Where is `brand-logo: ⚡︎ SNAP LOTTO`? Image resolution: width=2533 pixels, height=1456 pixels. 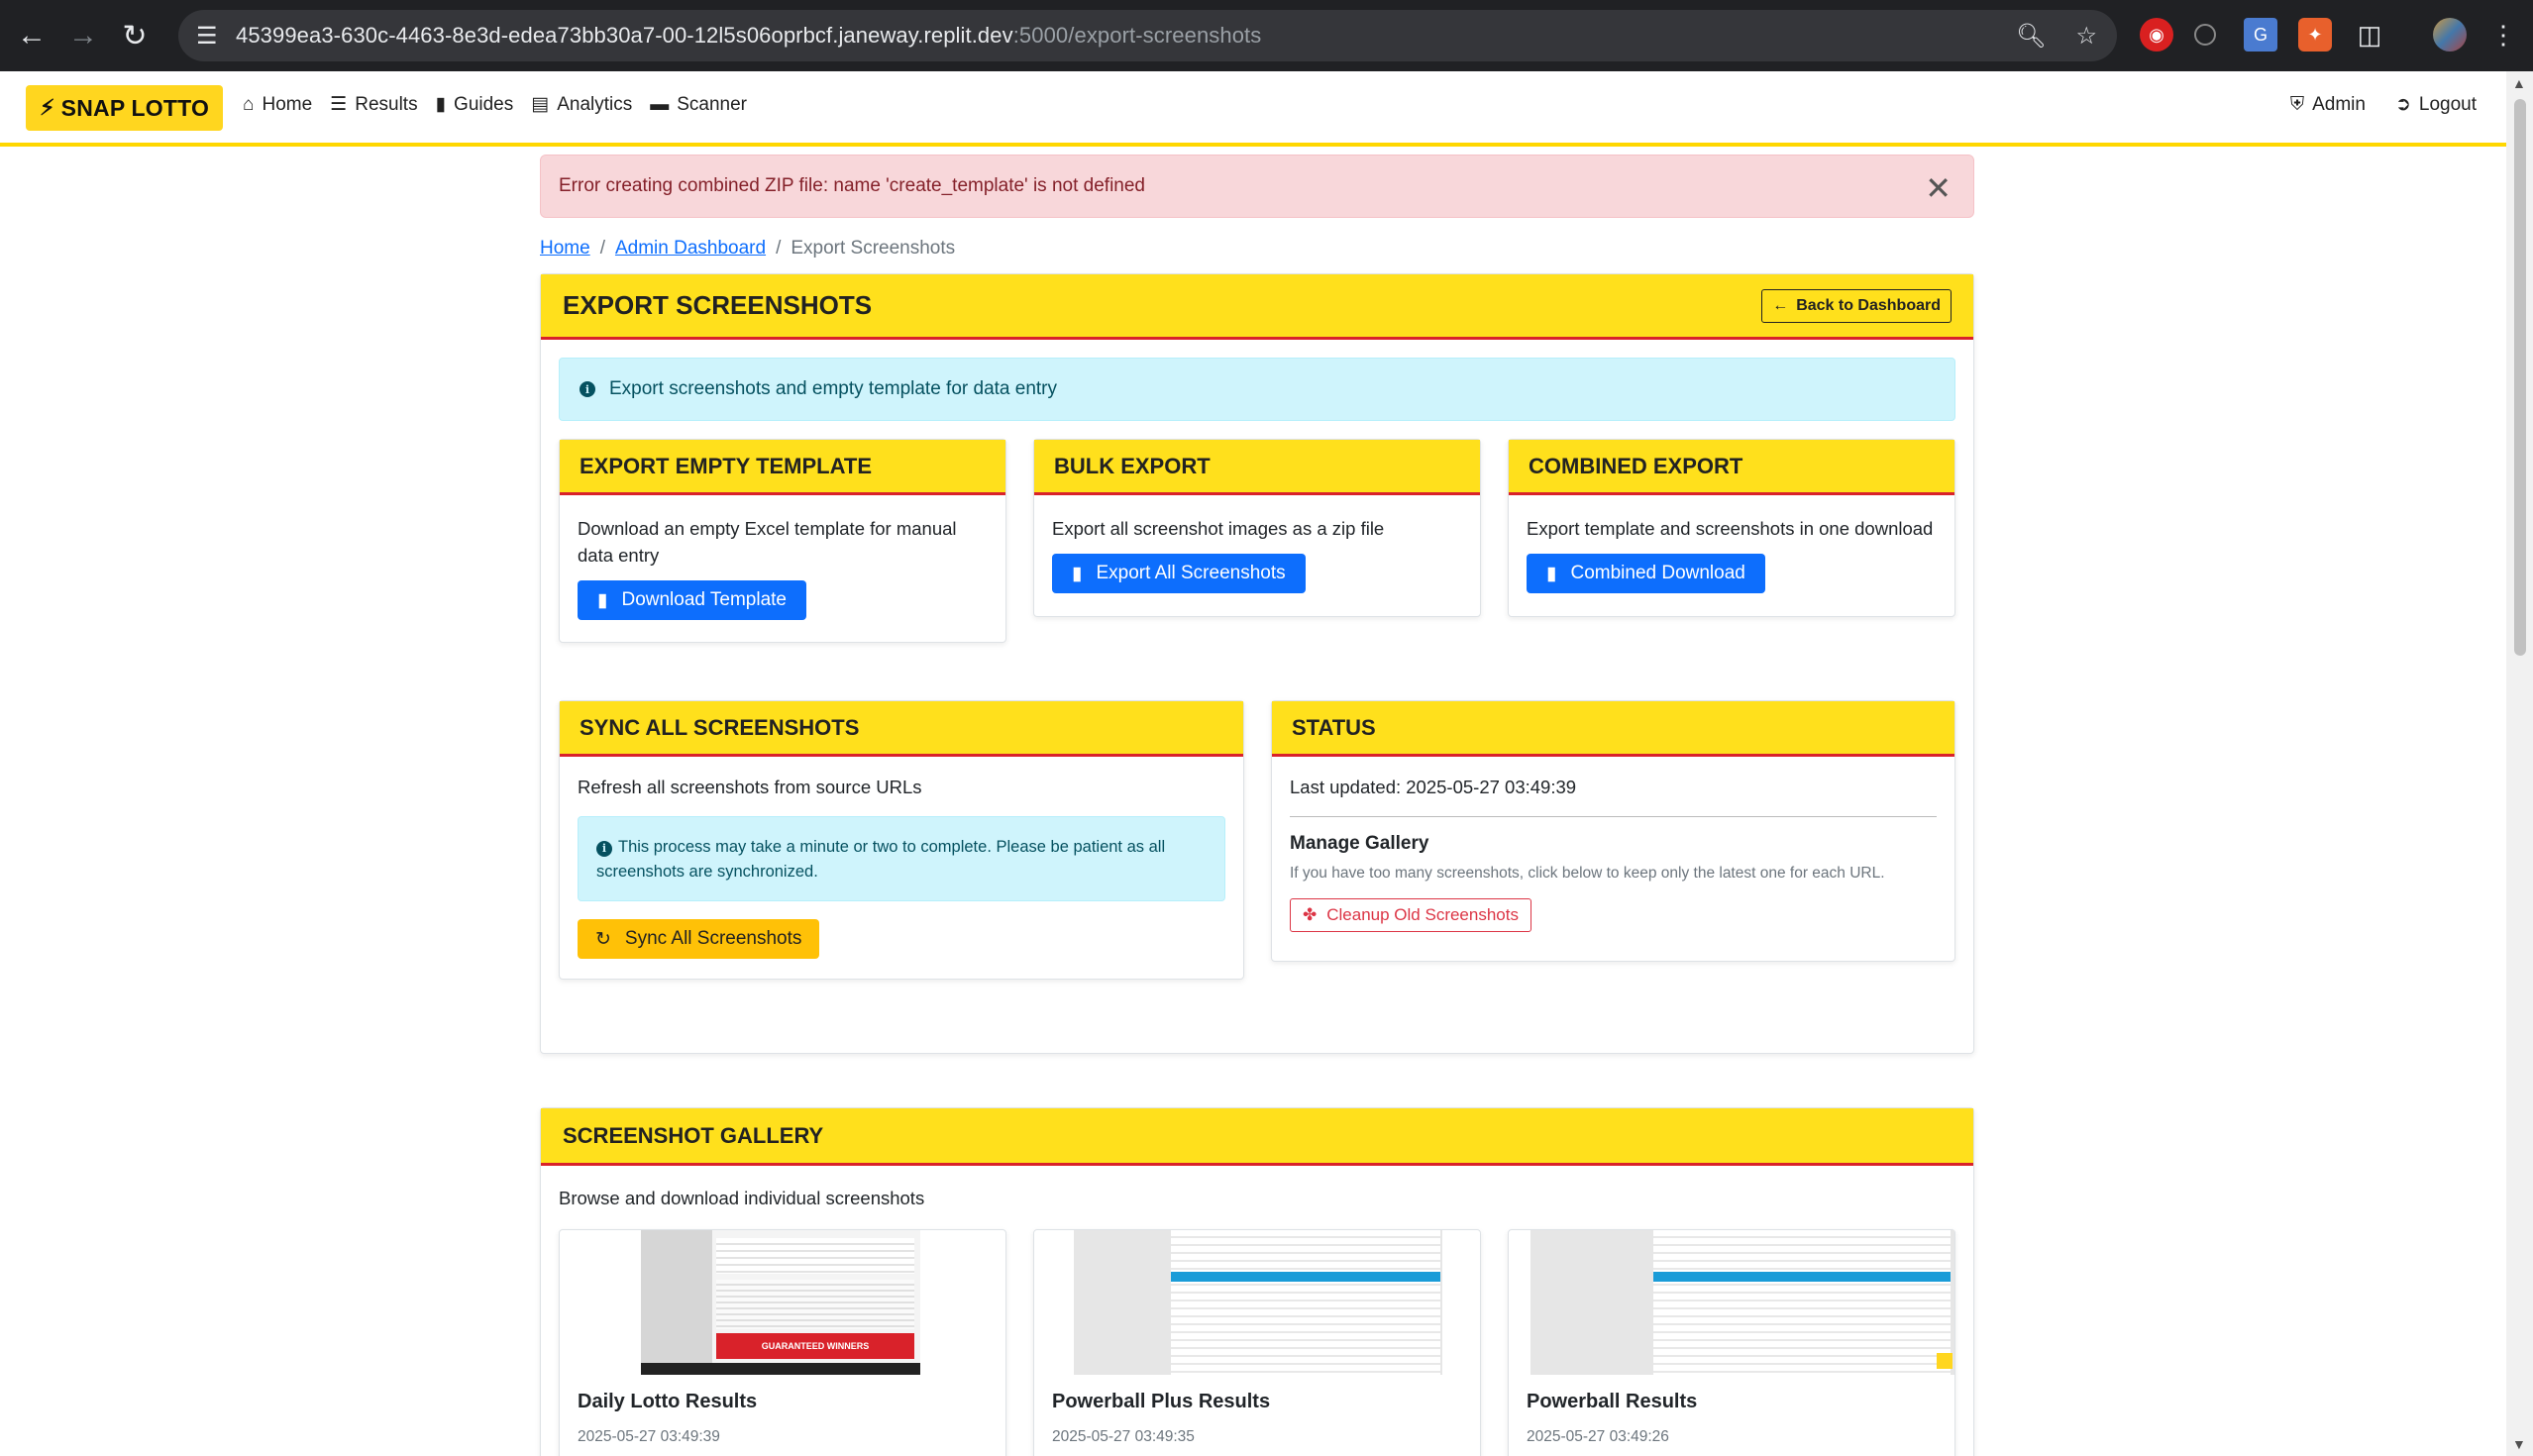
brand-logo: ⚡︎ SNAP LOTTO is located at coordinates (125, 108).